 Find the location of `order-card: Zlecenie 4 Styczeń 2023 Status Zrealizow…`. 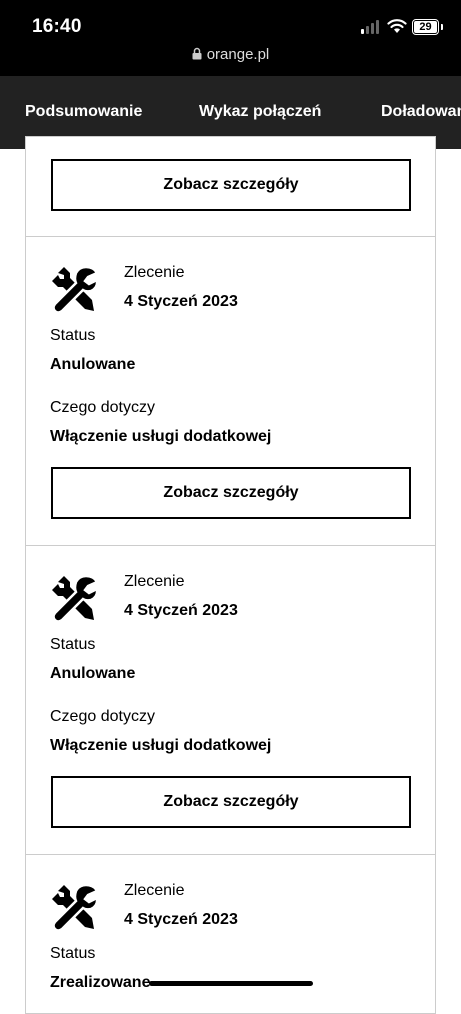

order-card: Zlecenie 4 Styczeń 2023 Status Zrealizow… is located at coordinates (230, 934).